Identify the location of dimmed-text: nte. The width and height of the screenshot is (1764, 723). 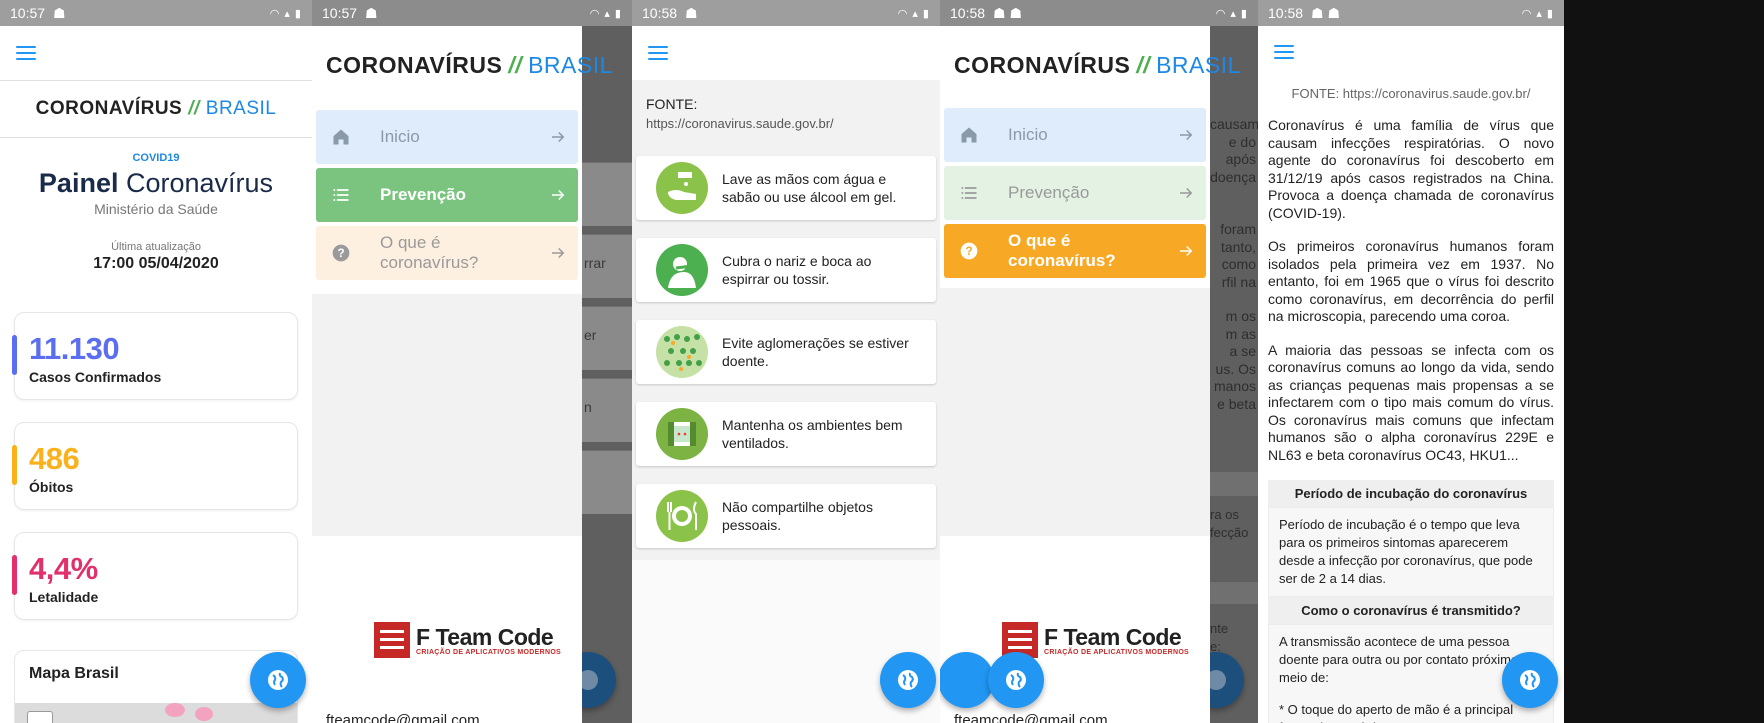
(1219, 628).